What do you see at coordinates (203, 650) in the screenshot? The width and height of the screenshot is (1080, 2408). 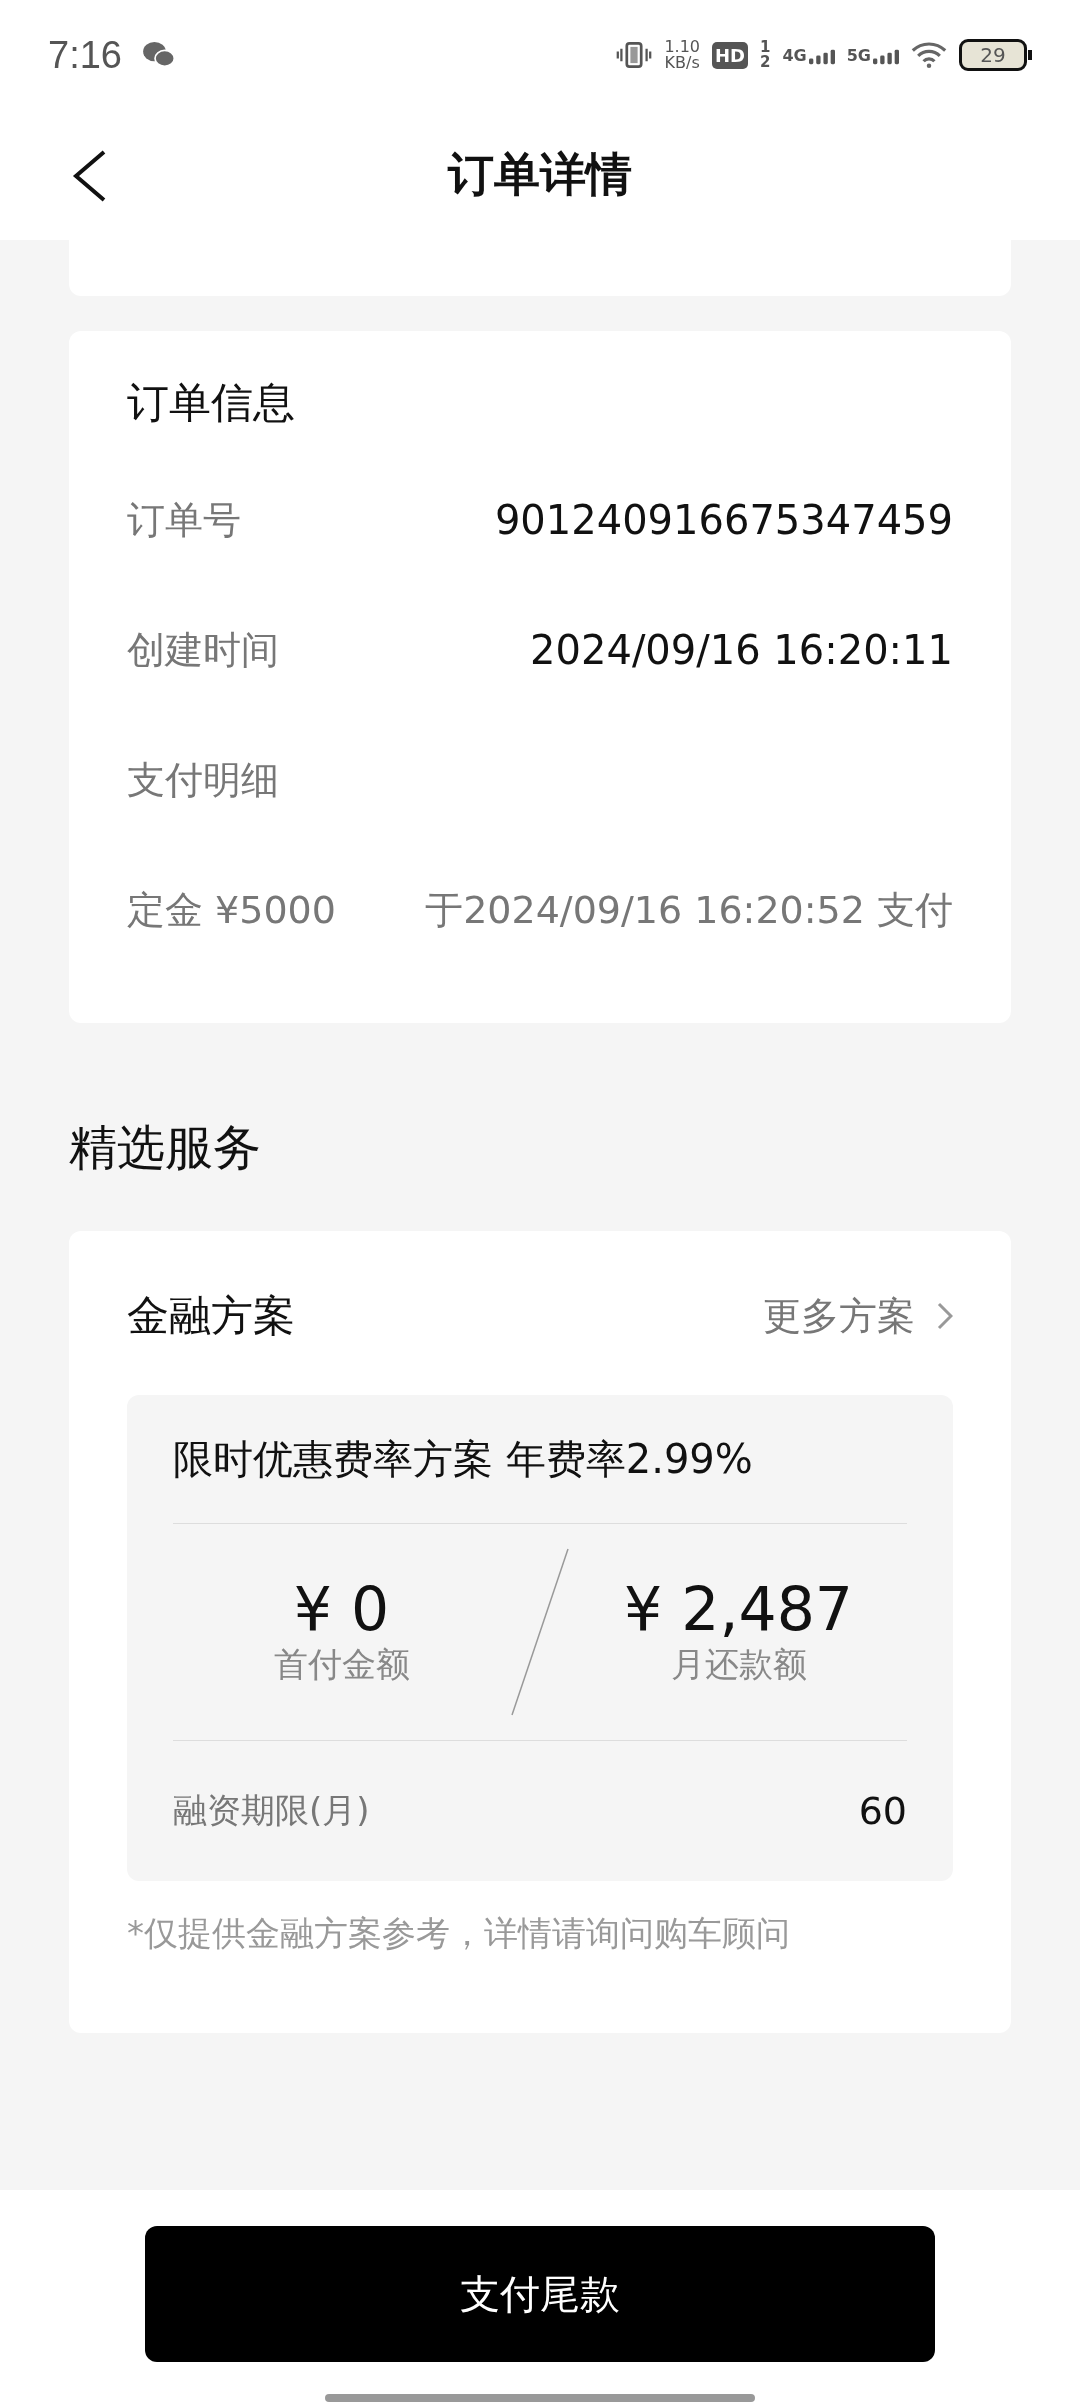 I see `row-label: 创建时间` at bounding box center [203, 650].